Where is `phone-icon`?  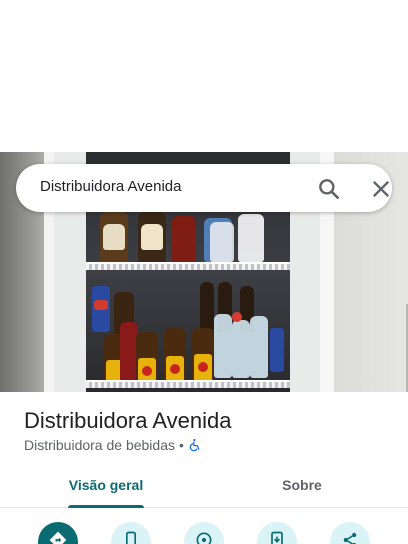 phone-icon is located at coordinates (131, 537).